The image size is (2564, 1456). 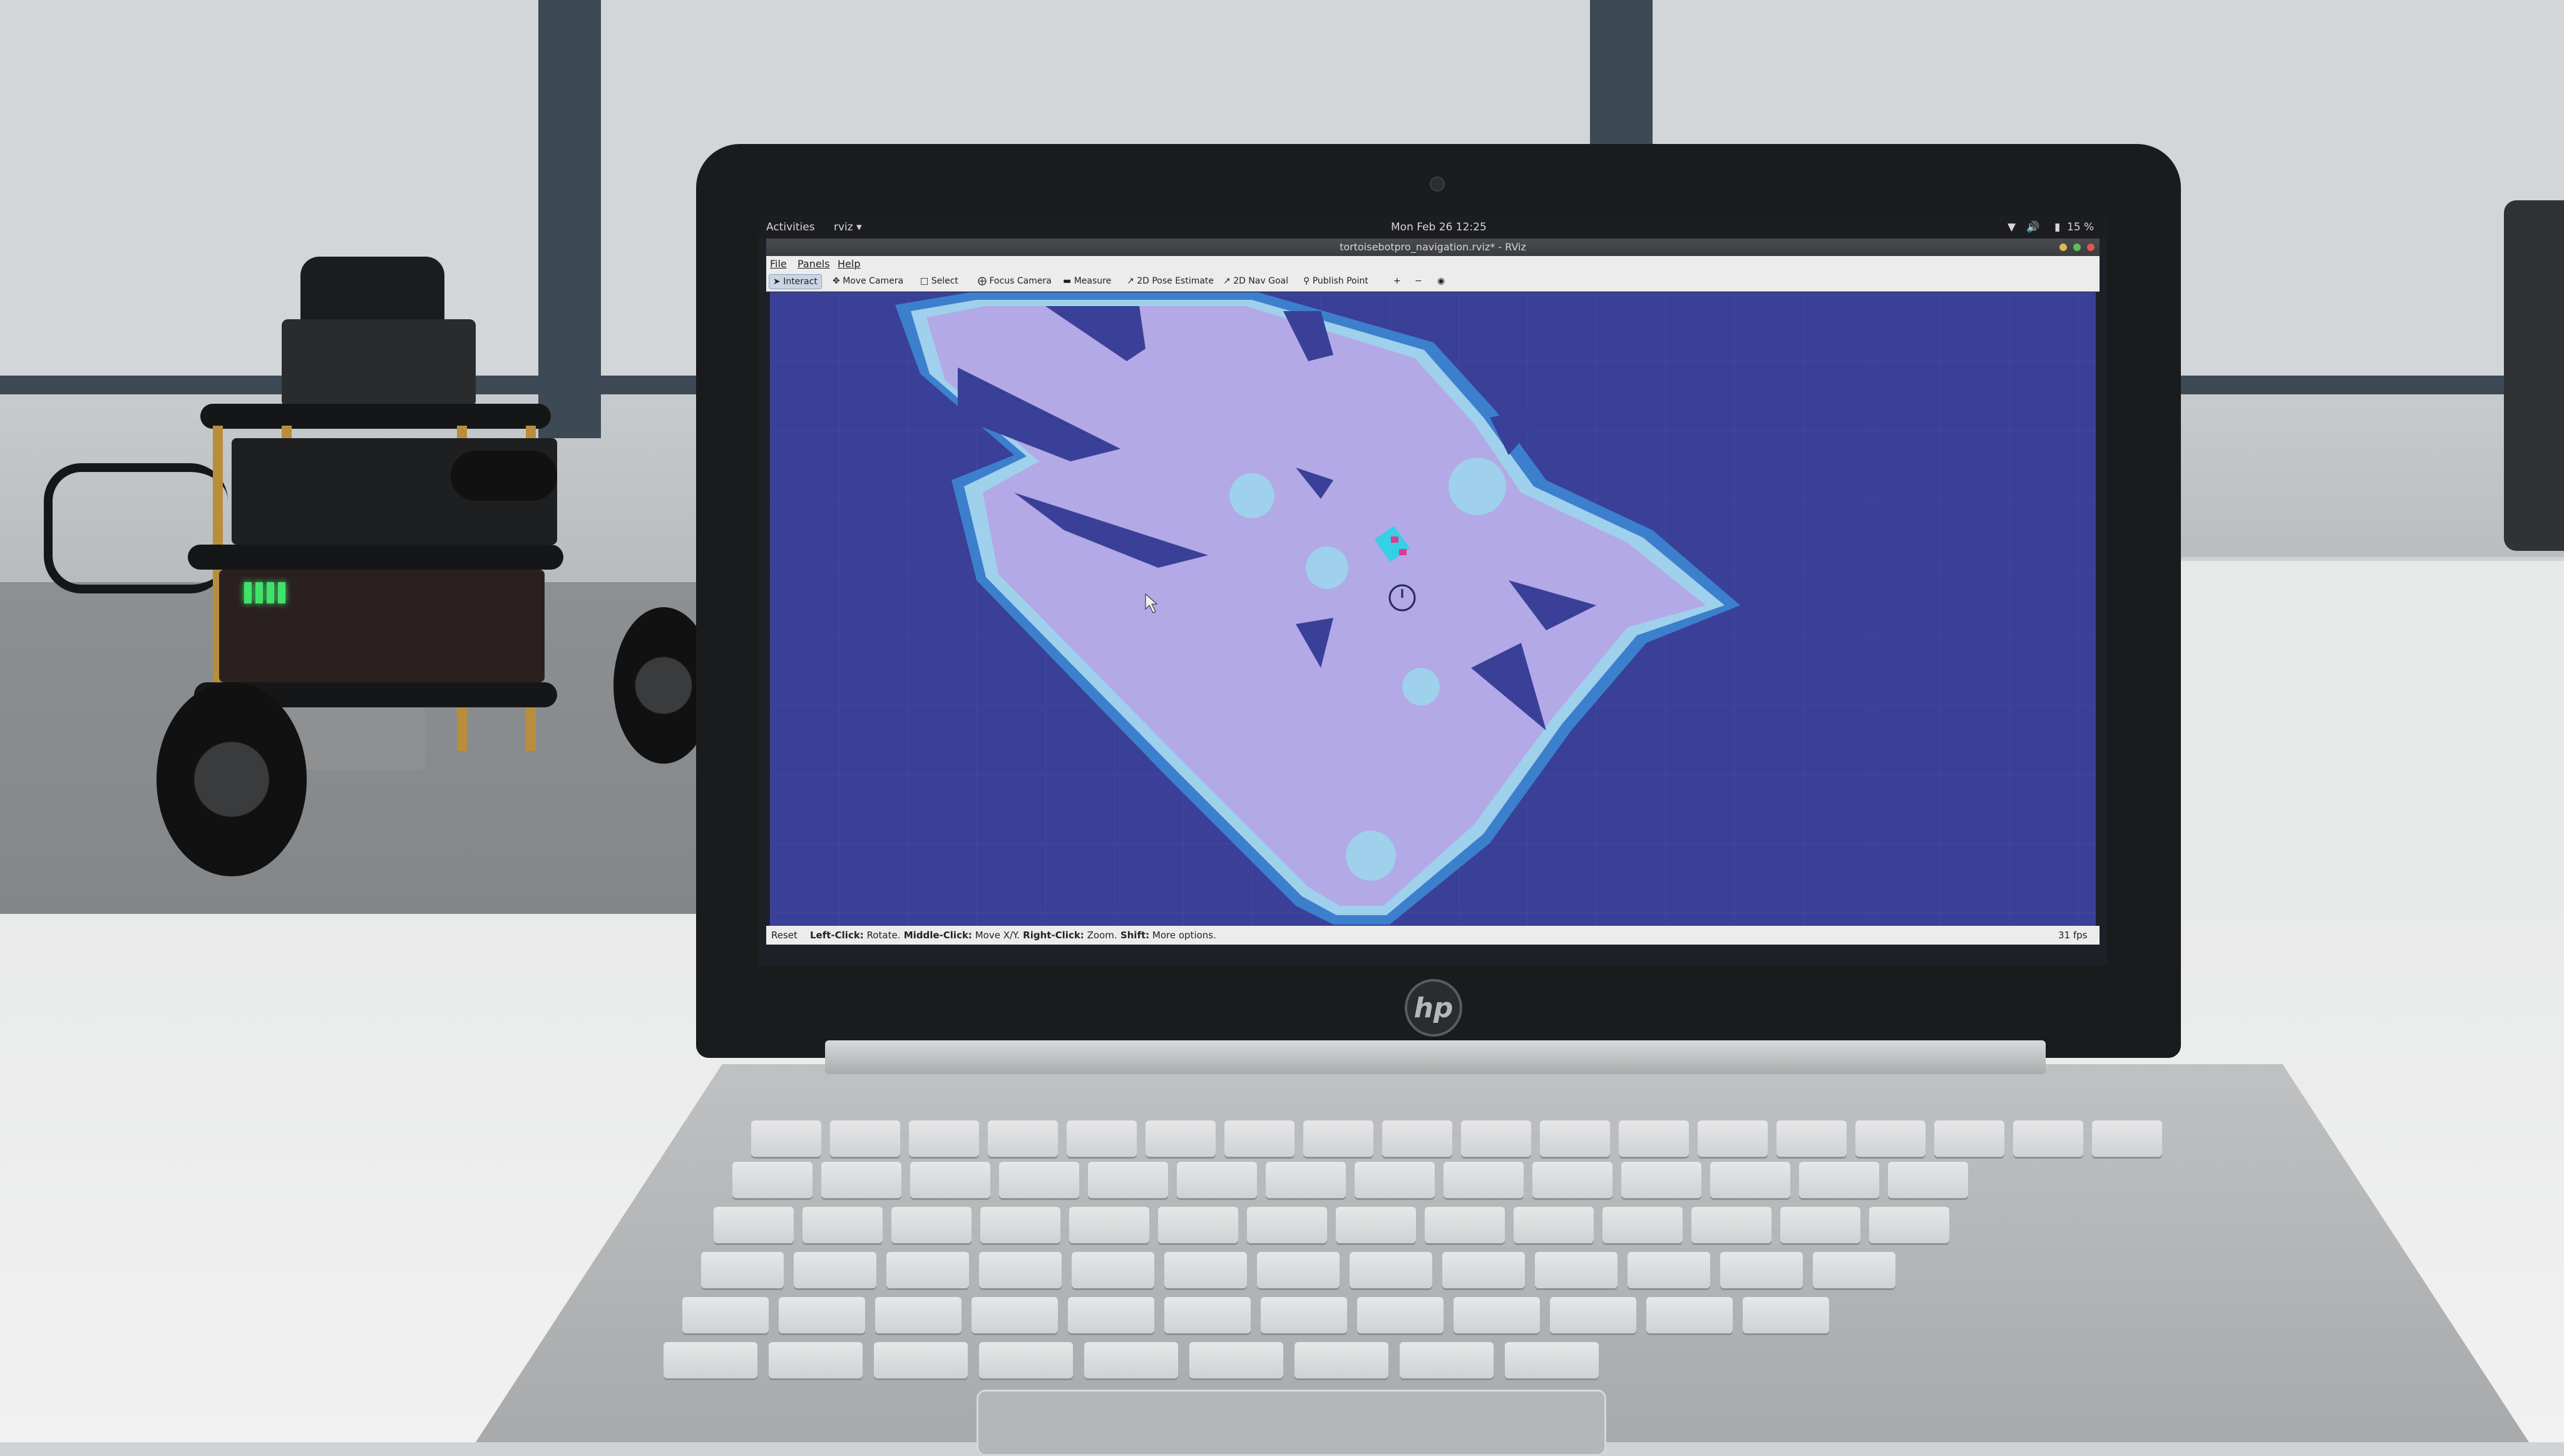 I want to click on robot, so click(x=379, y=570).